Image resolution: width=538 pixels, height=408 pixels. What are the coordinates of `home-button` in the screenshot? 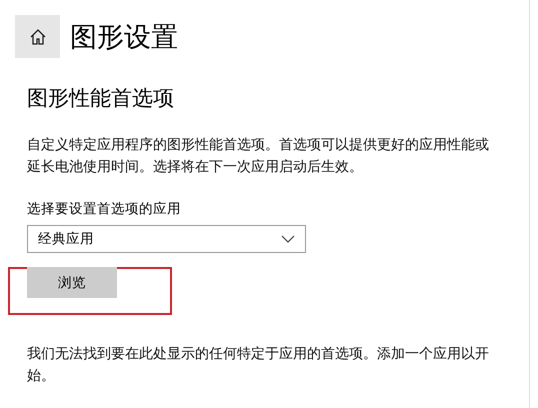 It's located at (37, 36).